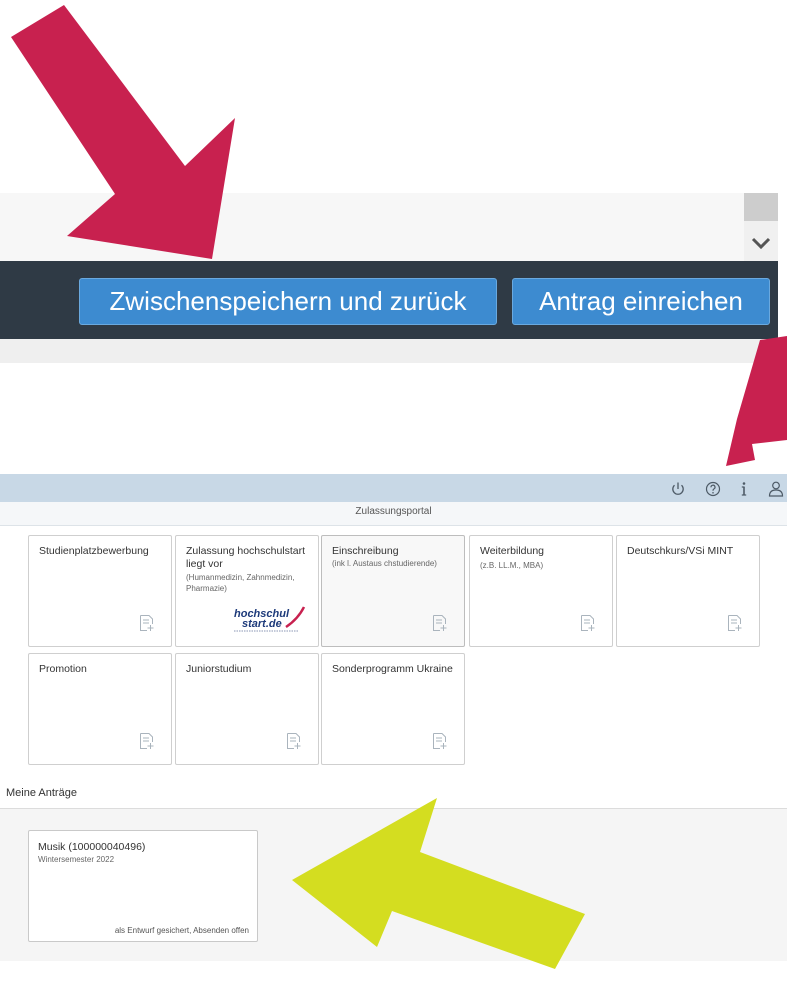  Describe the element at coordinates (776, 489) in the screenshot. I see `user-icon` at that location.